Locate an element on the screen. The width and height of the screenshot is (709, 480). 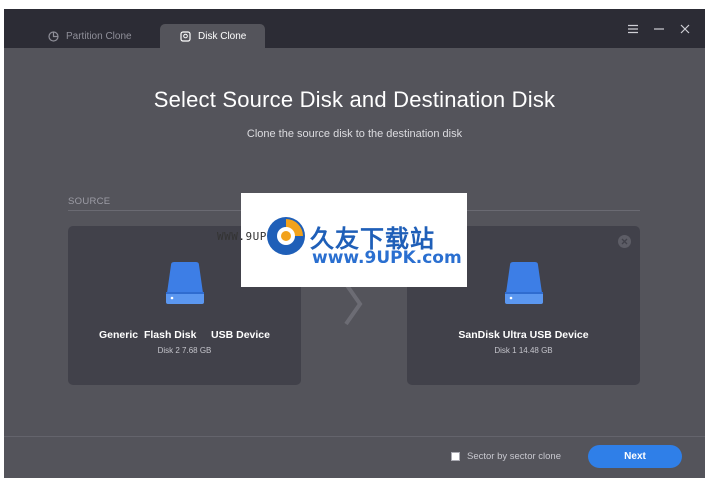
minimize-icon is located at coordinates (659, 28).